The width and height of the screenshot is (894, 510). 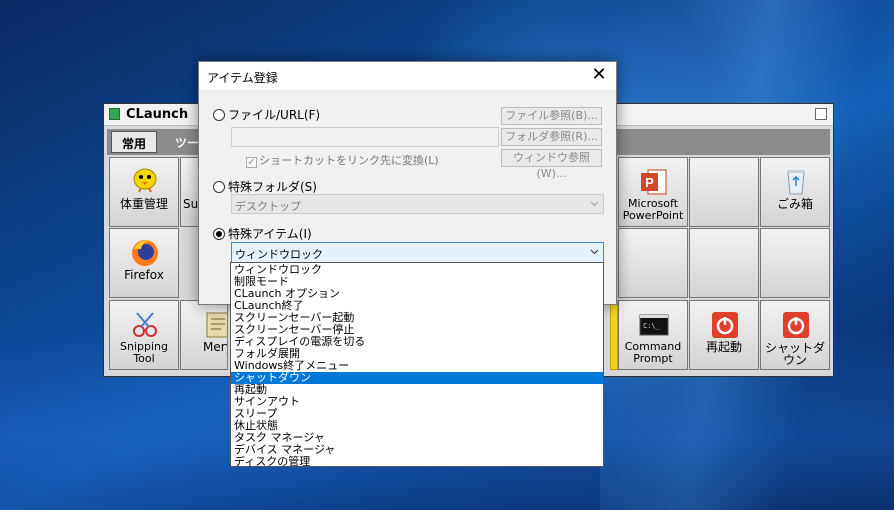 What do you see at coordinates (134, 142) in the screenshot?
I see `tab-common: 常用` at bounding box center [134, 142].